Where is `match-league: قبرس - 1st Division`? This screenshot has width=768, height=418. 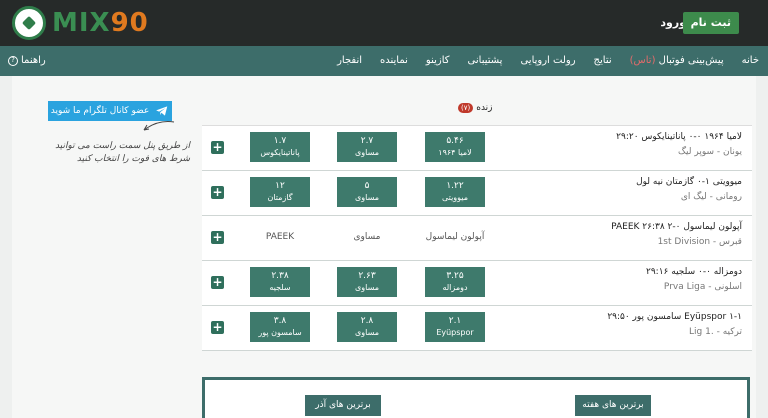 match-league: قبرس - 1st Division is located at coordinates (699, 242).